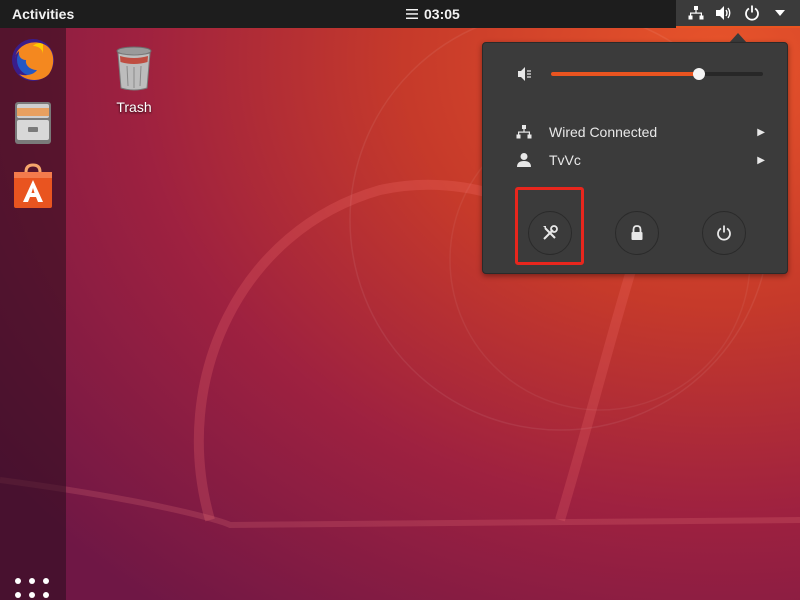 This screenshot has height=600, width=800. I want to click on software-bag-icon, so click(33, 185).